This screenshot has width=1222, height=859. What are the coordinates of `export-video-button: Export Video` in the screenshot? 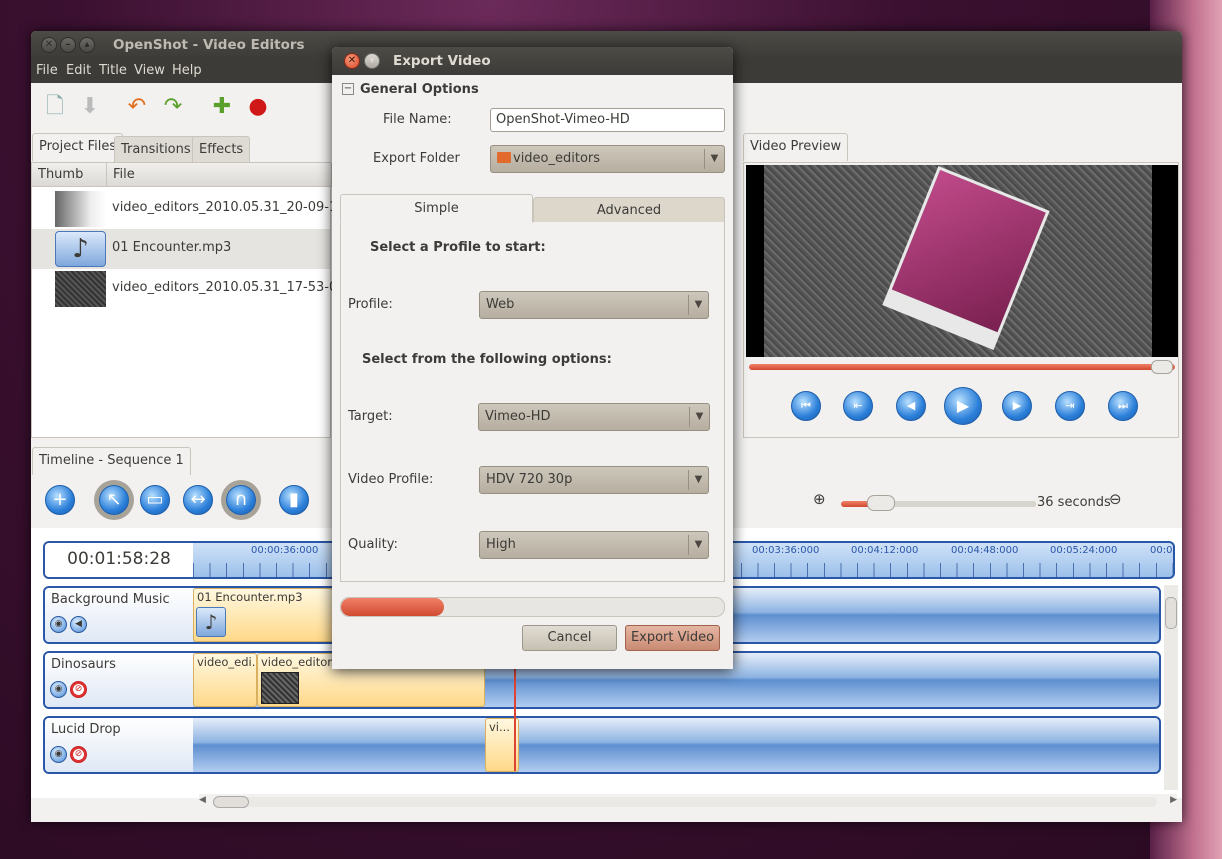 It's located at (672, 638).